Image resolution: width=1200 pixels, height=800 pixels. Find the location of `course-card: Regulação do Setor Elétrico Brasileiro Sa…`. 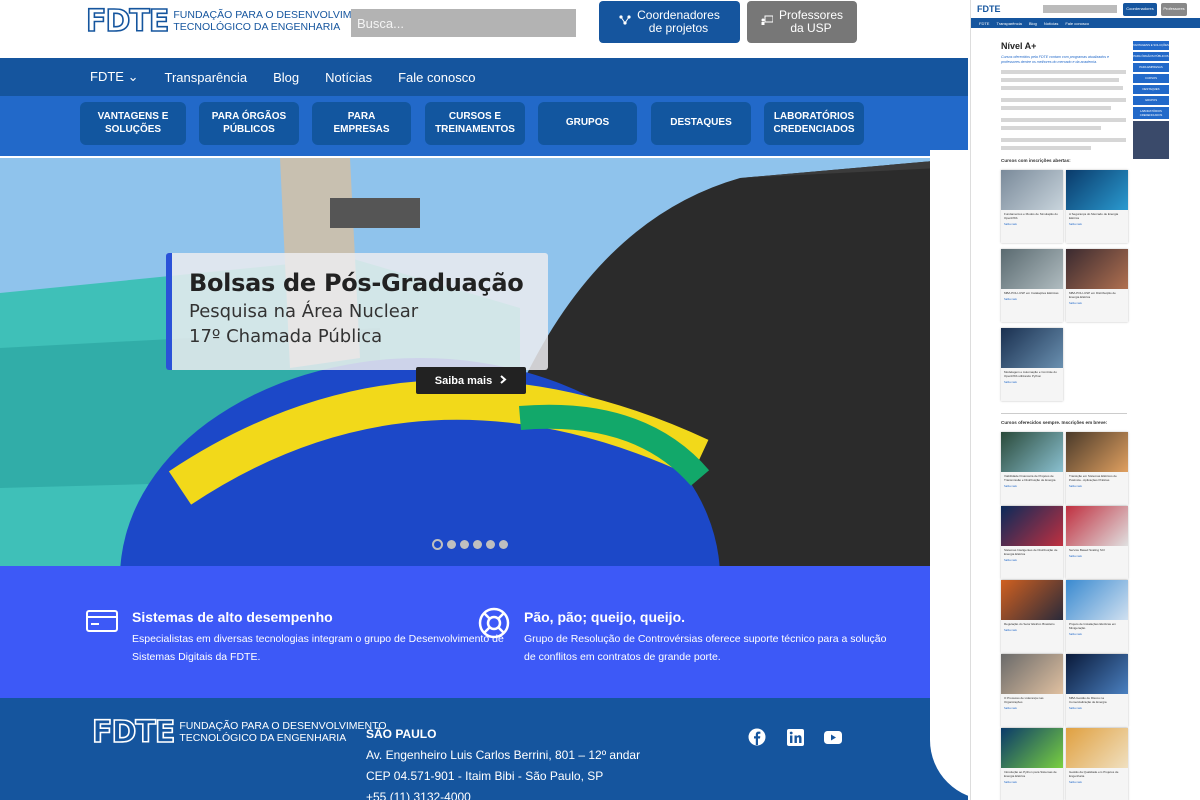

course-card: Regulação do Setor Elétrico Brasileiro Sa… is located at coordinates (1032, 616).